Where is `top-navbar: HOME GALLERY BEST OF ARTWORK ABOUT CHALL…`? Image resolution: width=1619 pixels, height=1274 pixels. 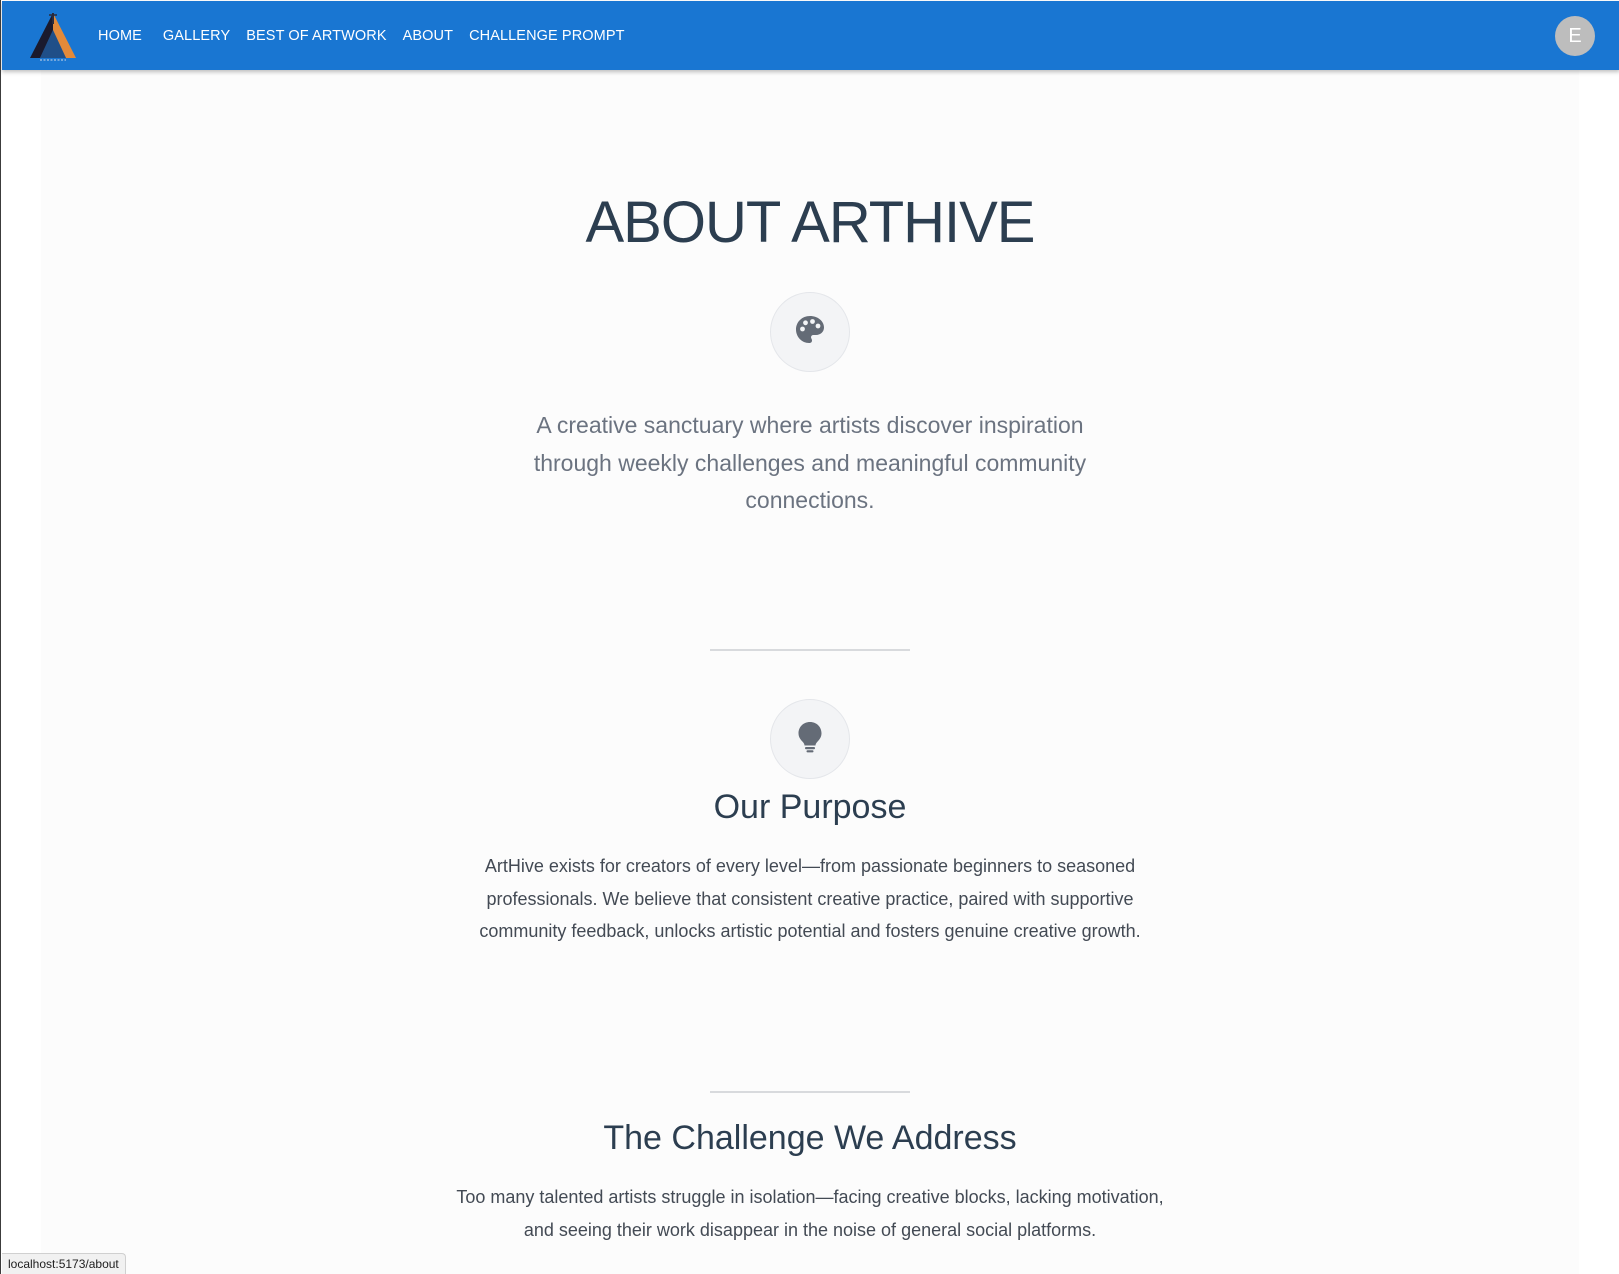
top-navbar: HOME GALLERY BEST OF ARTWORK ABOUT CHALL… is located at coordinates (810, 35).